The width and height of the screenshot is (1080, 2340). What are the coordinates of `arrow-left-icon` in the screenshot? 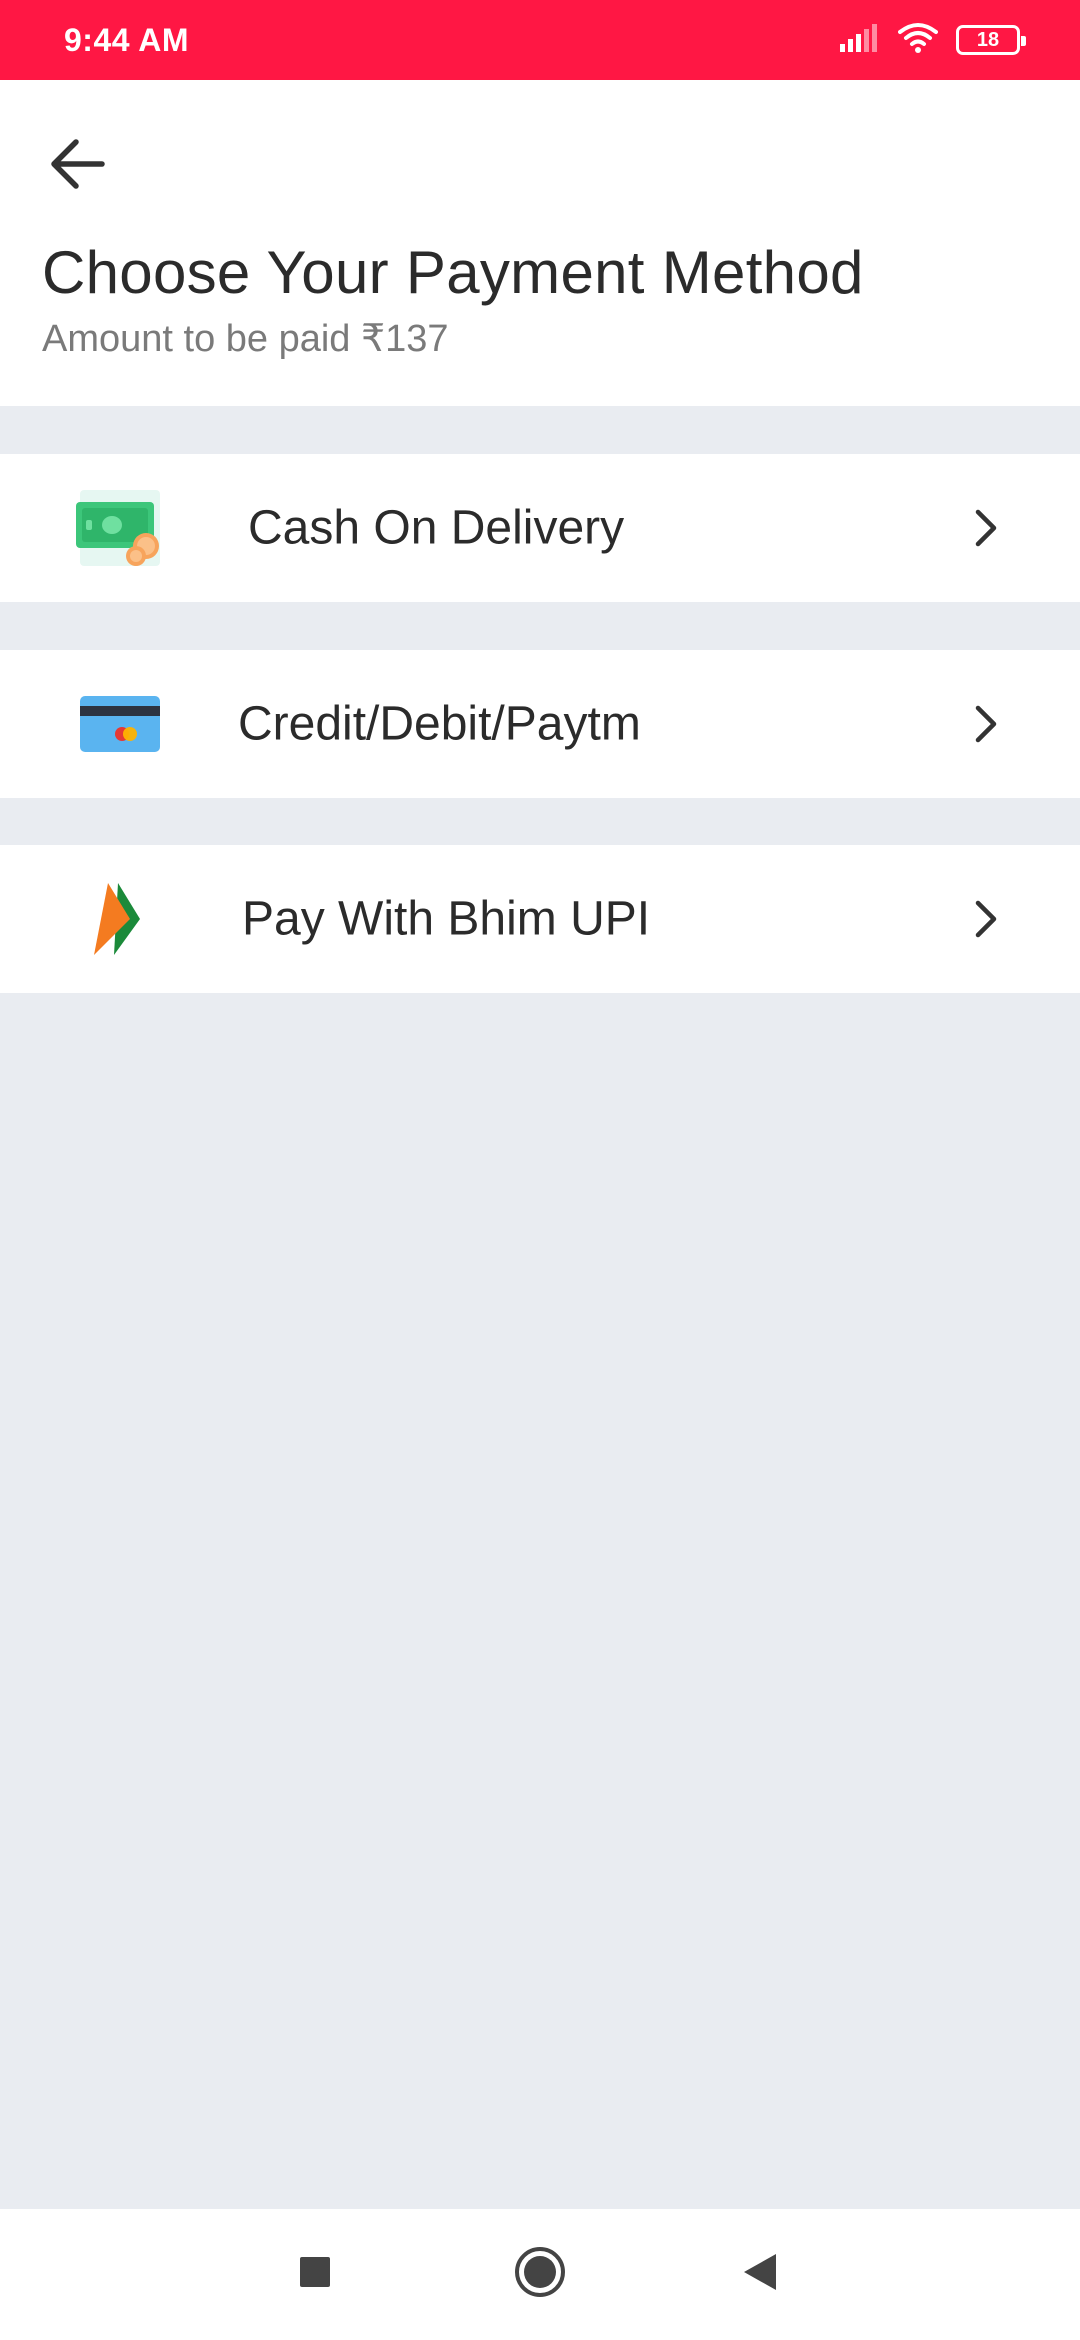 It's located at (78, 166).